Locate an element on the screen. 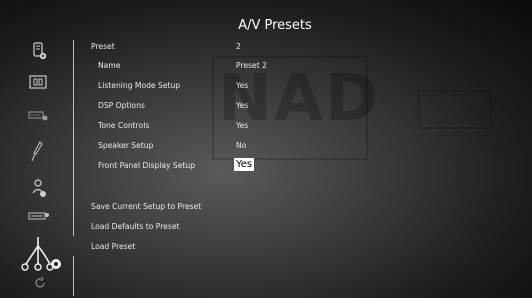 The width and height of the screenshot is (532, 298). row-value-name: Preset 2 is located at coordinates (251, 65).